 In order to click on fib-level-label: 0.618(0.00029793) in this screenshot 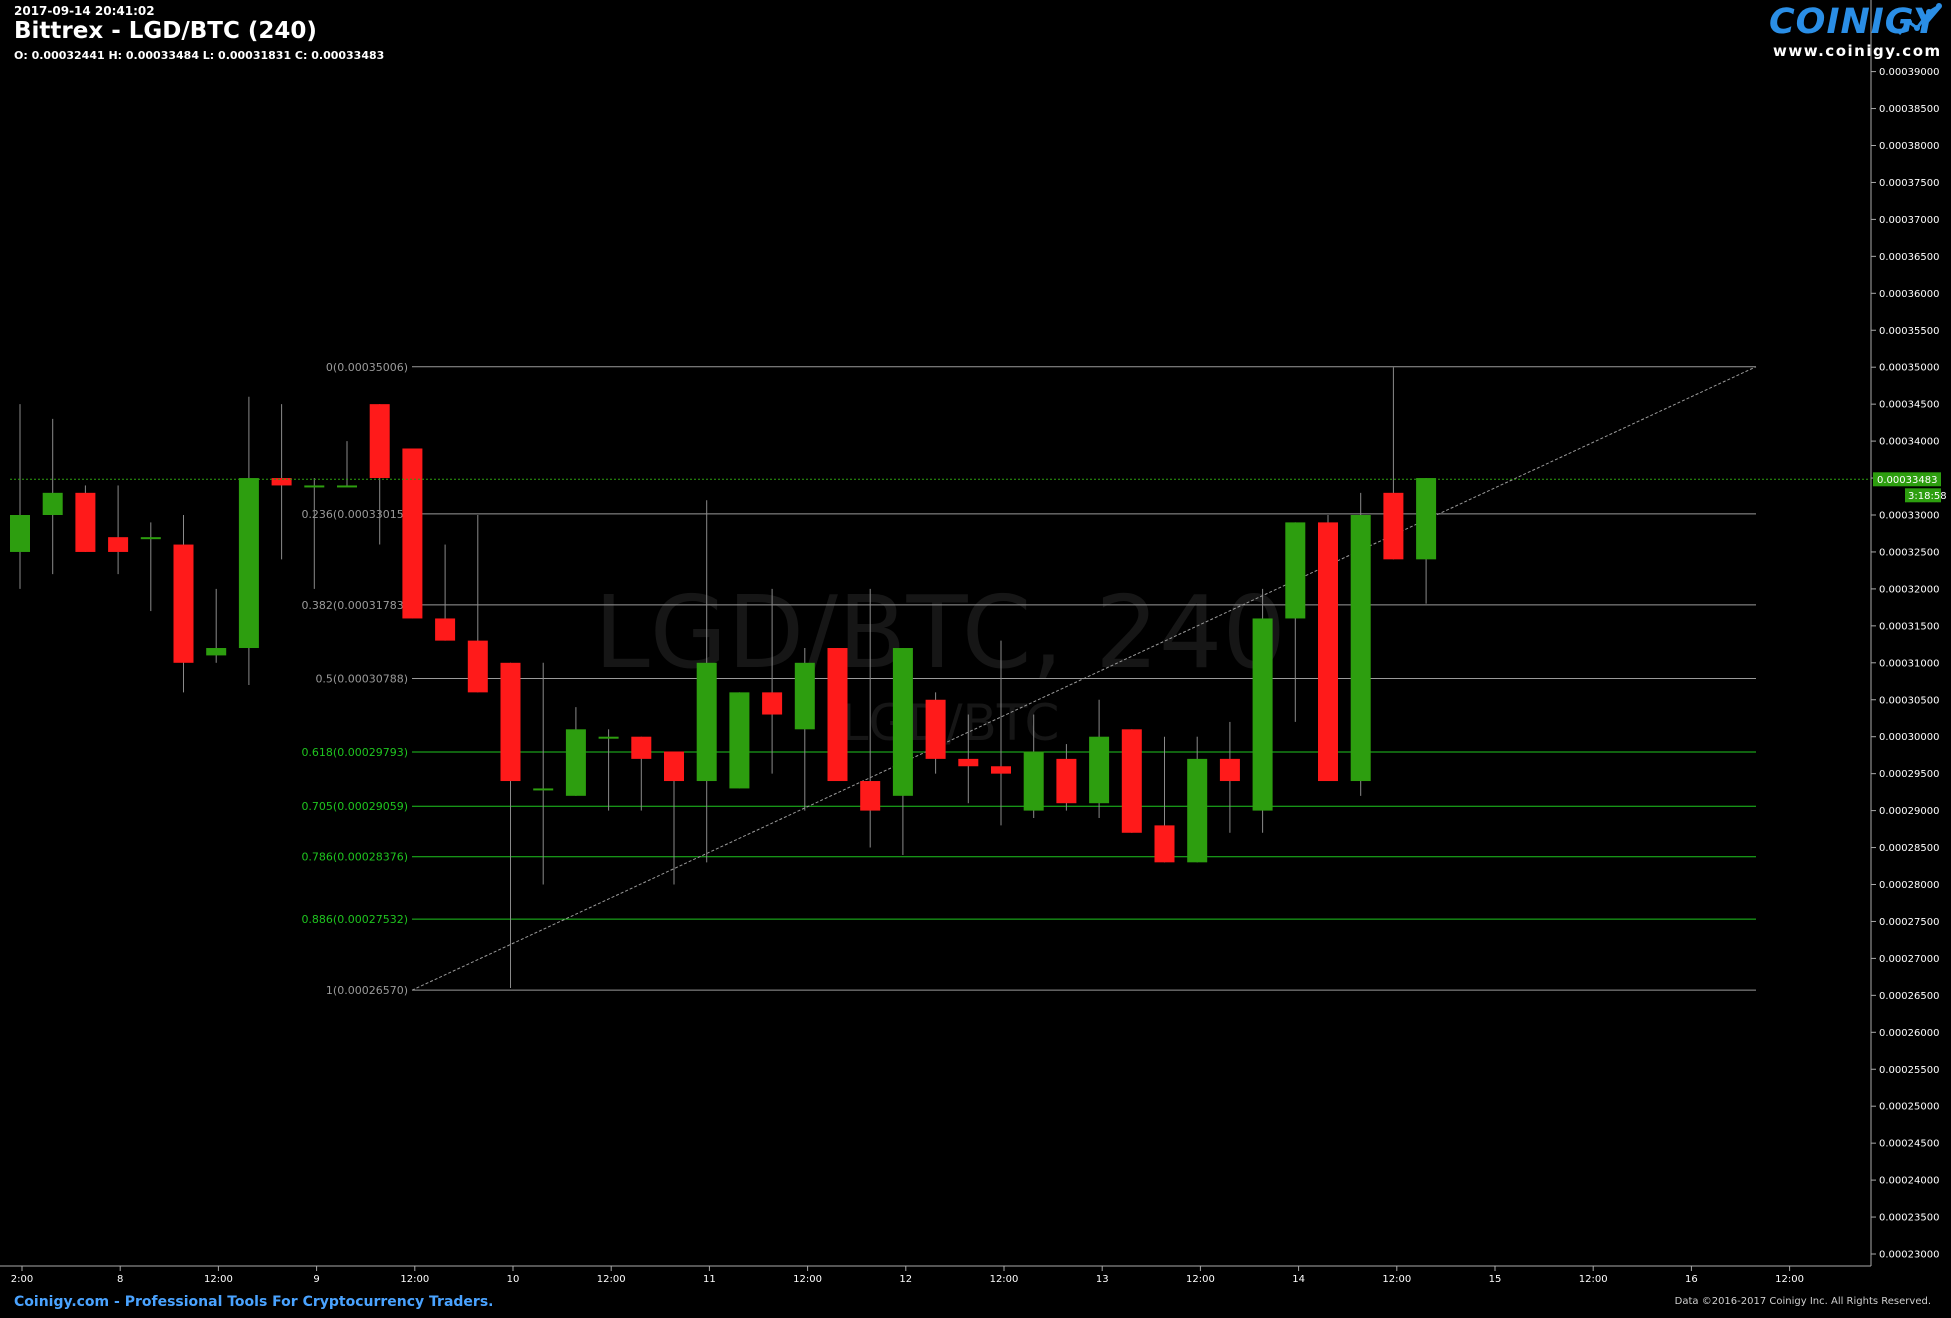, I will do `click(354, 752)`.